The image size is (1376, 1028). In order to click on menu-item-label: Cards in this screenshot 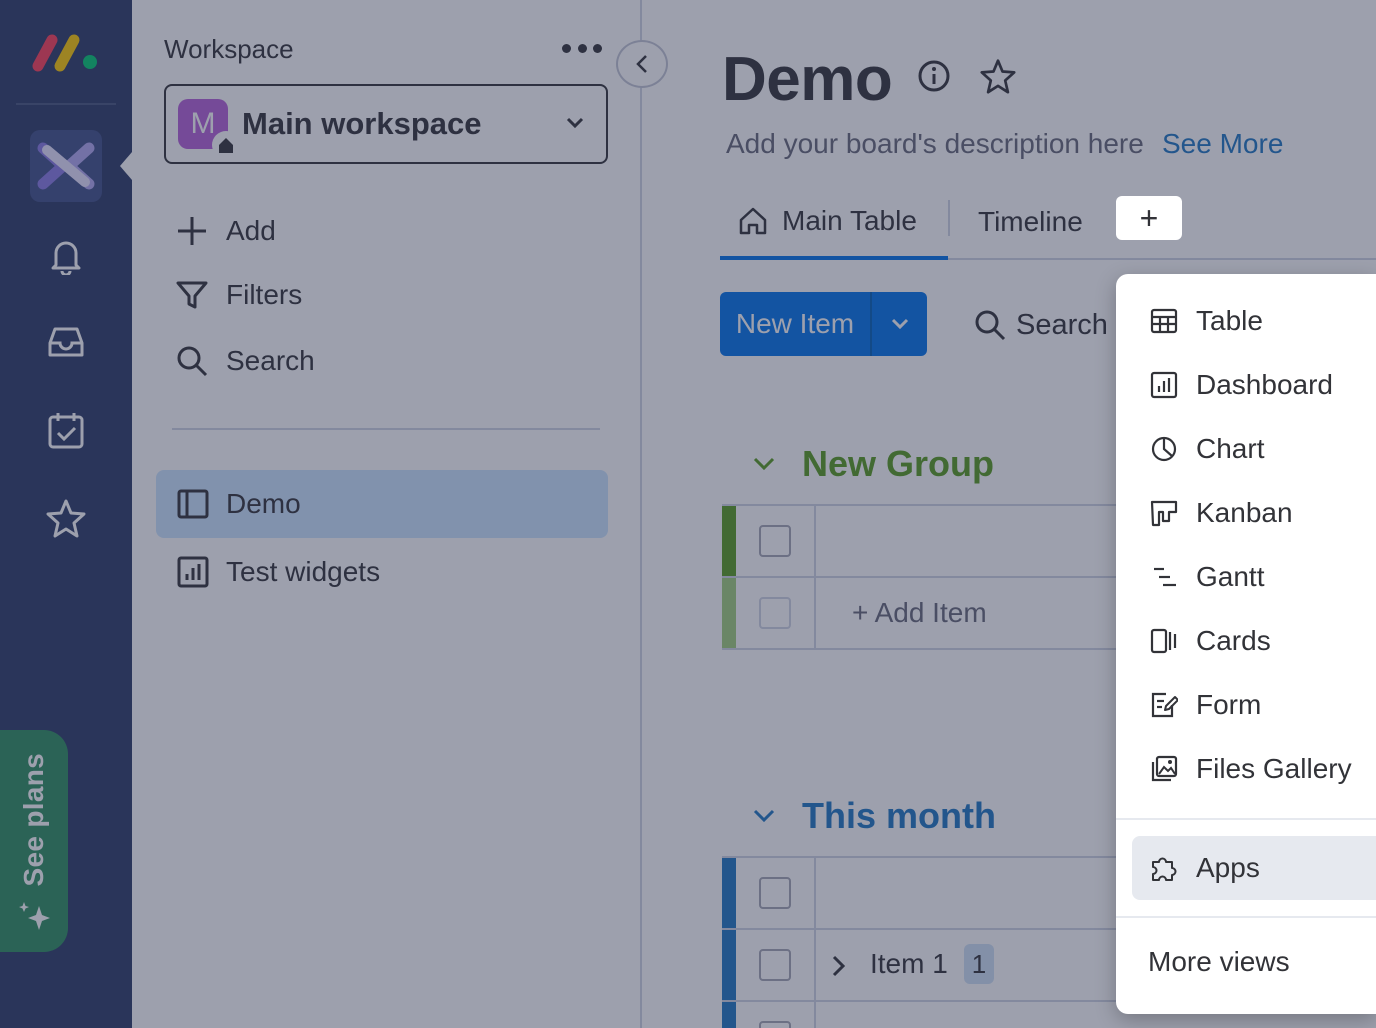, I will do `click(1233, 640)`.